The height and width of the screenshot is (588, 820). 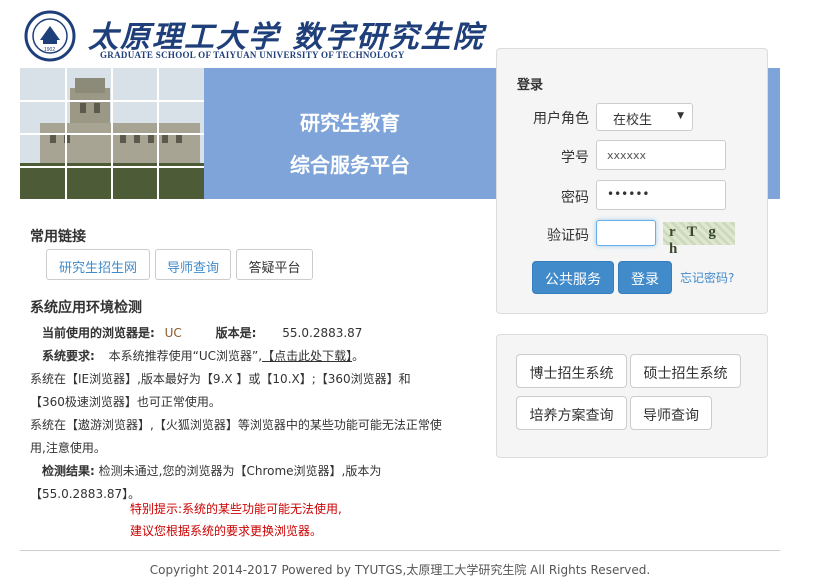 I want to click on banner-title: 研究生教育 综合服务平台, so click(x=350, y=144).